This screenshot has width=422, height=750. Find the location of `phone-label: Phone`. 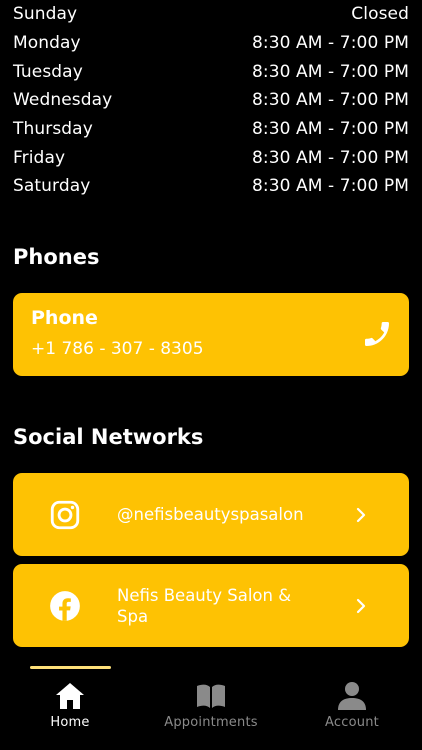

phone-label: Phone is located at coordinates (64, 318).